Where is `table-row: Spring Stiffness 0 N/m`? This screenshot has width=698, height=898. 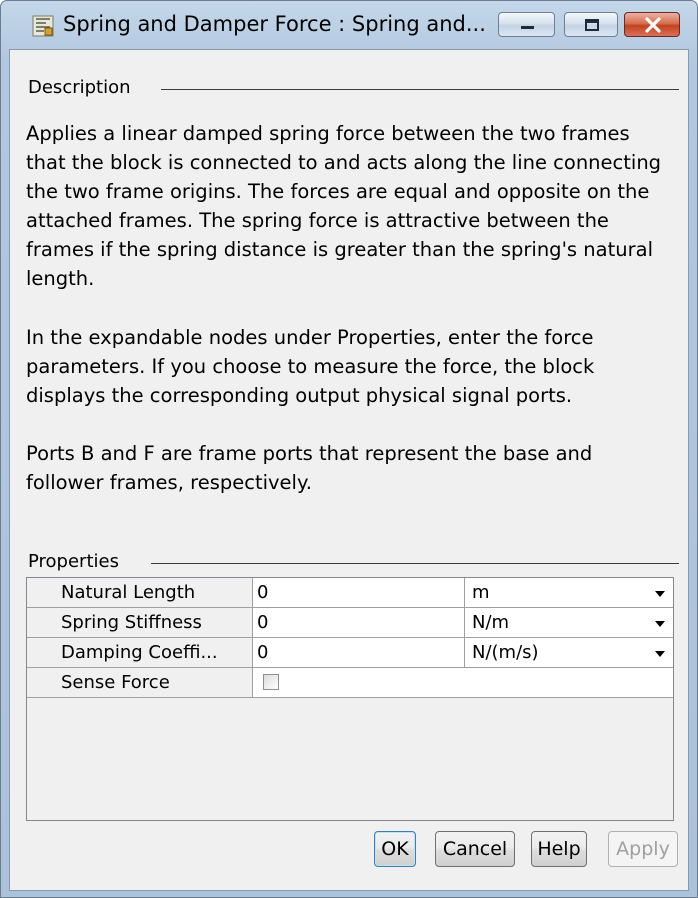
table-row: Spring Stiffness 0 N/m is located at coordinates (350, 623).